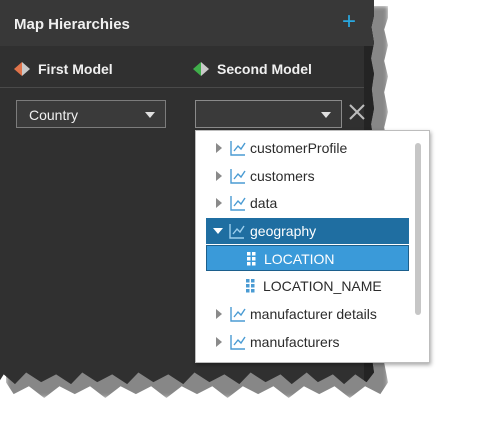  Describe the element at coordinates (295, 342) in the screenshot. I see `item-label: manufacturers` at that location.